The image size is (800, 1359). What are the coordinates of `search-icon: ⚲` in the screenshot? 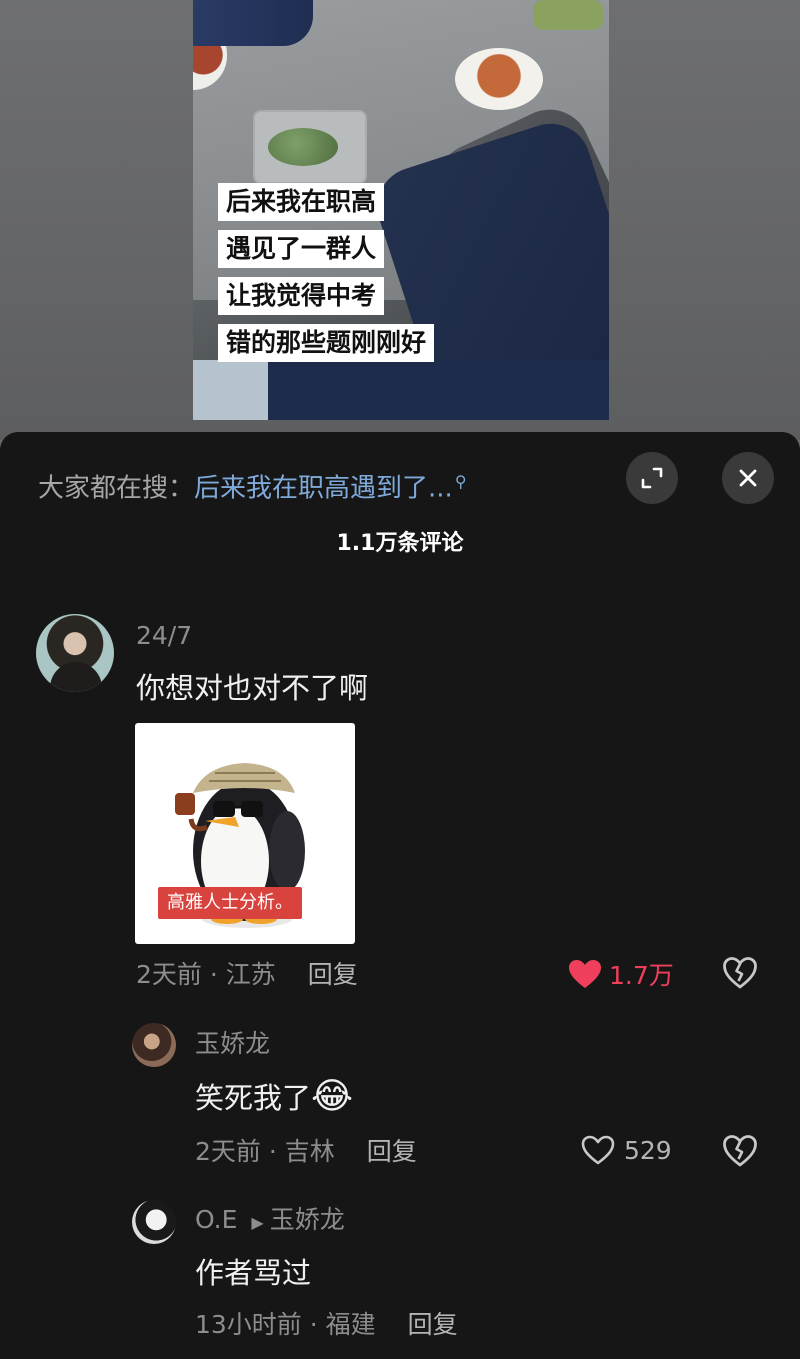 It's located at (460, 481).